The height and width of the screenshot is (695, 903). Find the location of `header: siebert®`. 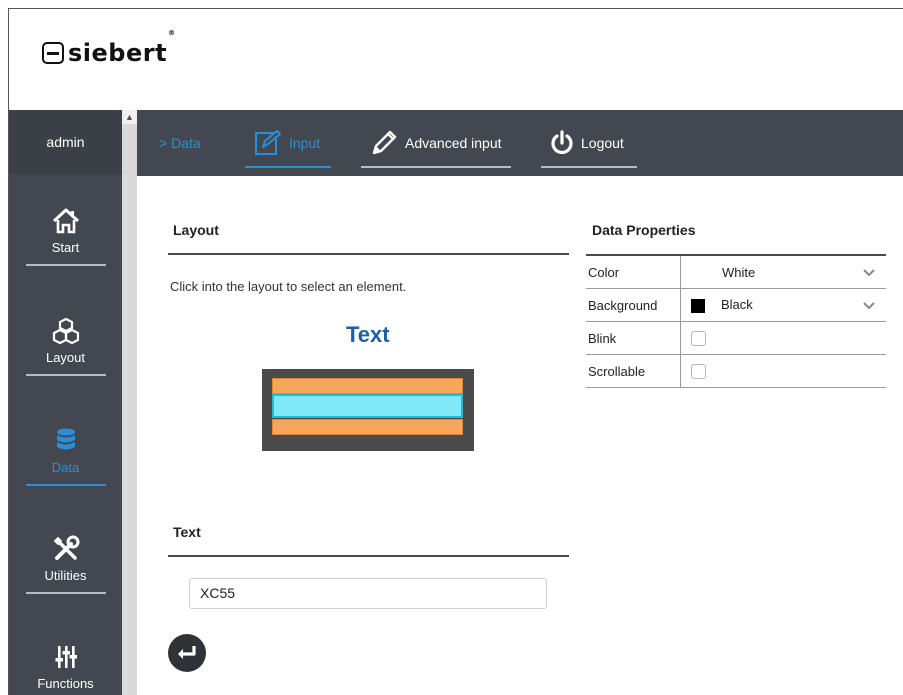

header: siebert® is located at coordinates (456, 59).